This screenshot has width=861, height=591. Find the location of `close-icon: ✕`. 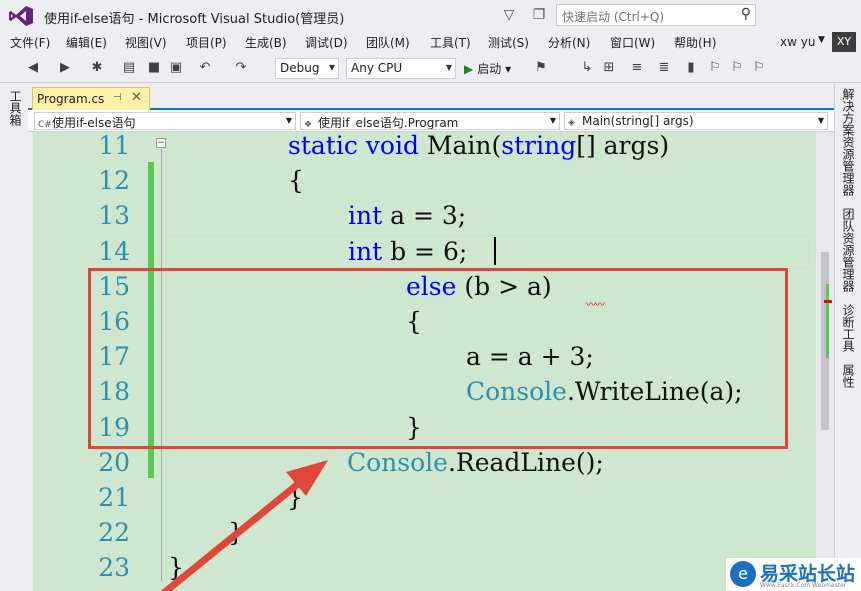

close-icon: ✕ is located at coordinates (136, 97).